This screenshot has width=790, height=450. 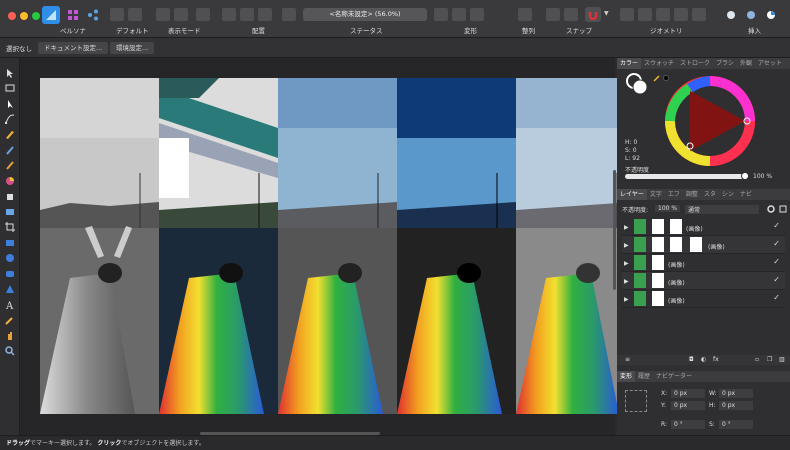 What do you see at coordinates (525, 14) in the screenshot?
I see `align-button` at bounding box center [525, 14].